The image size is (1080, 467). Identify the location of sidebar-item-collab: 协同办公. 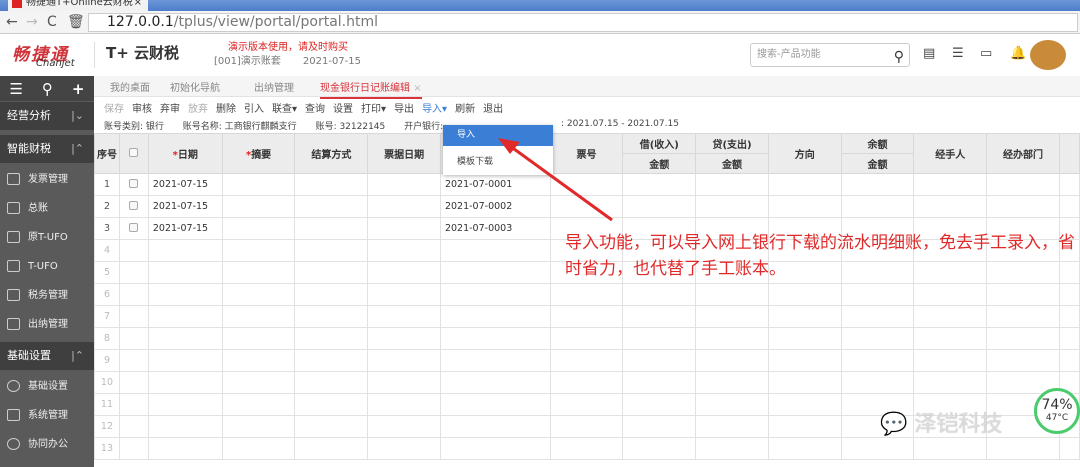
(47, 444).